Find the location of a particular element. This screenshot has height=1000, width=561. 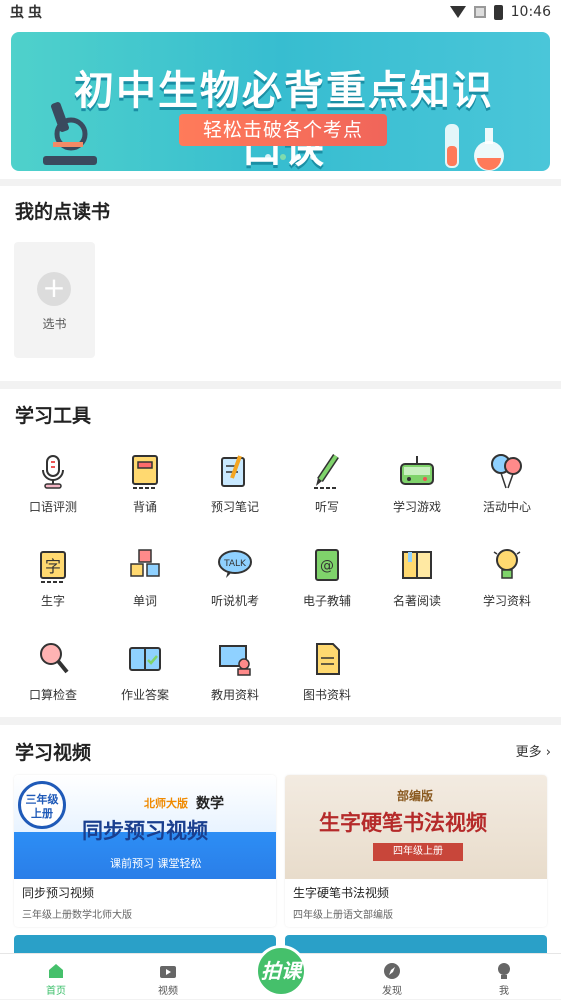

video-card: 部编版 生字硬笔书法视频 四年级上册 生字硬笔书法视频 四年级上册语文部编版 is located at coordinates (416, 851).